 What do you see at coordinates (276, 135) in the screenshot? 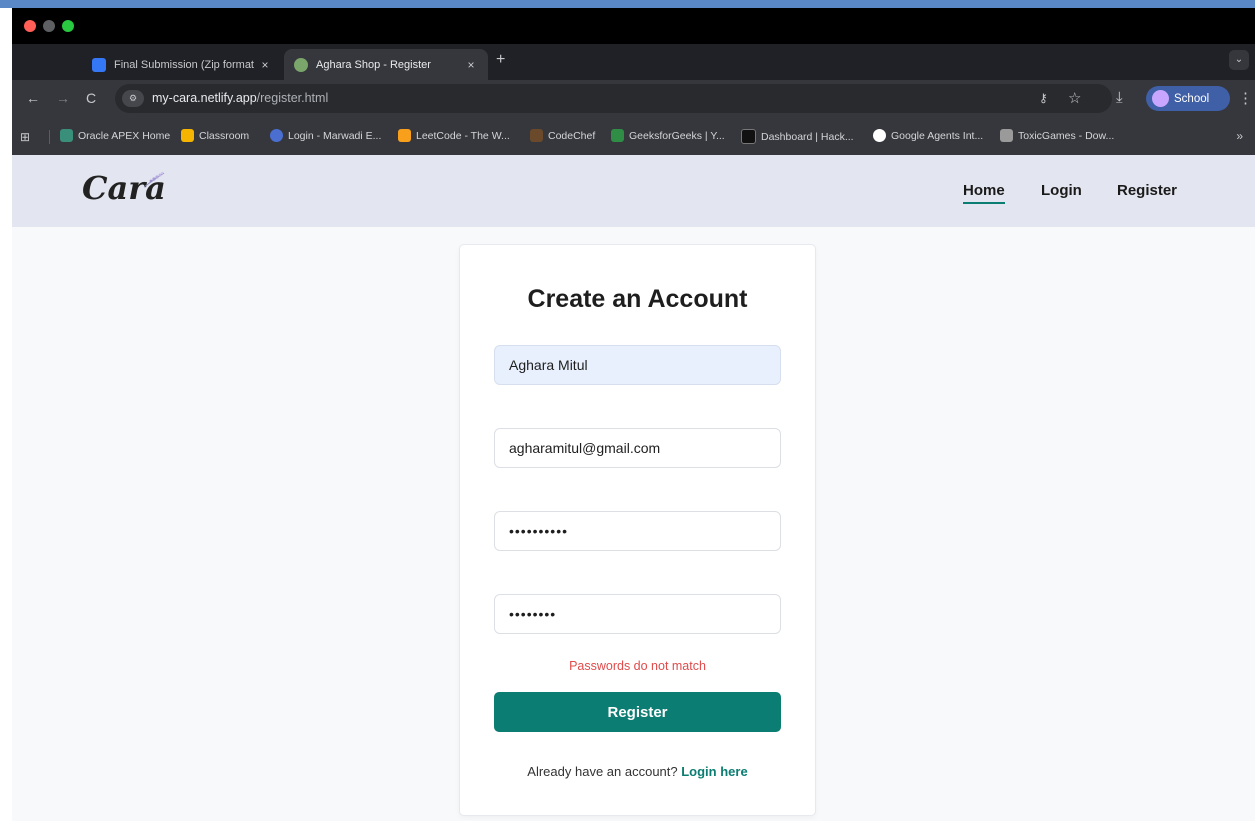
I see `shield-icon` at bounding box center [276, 135].